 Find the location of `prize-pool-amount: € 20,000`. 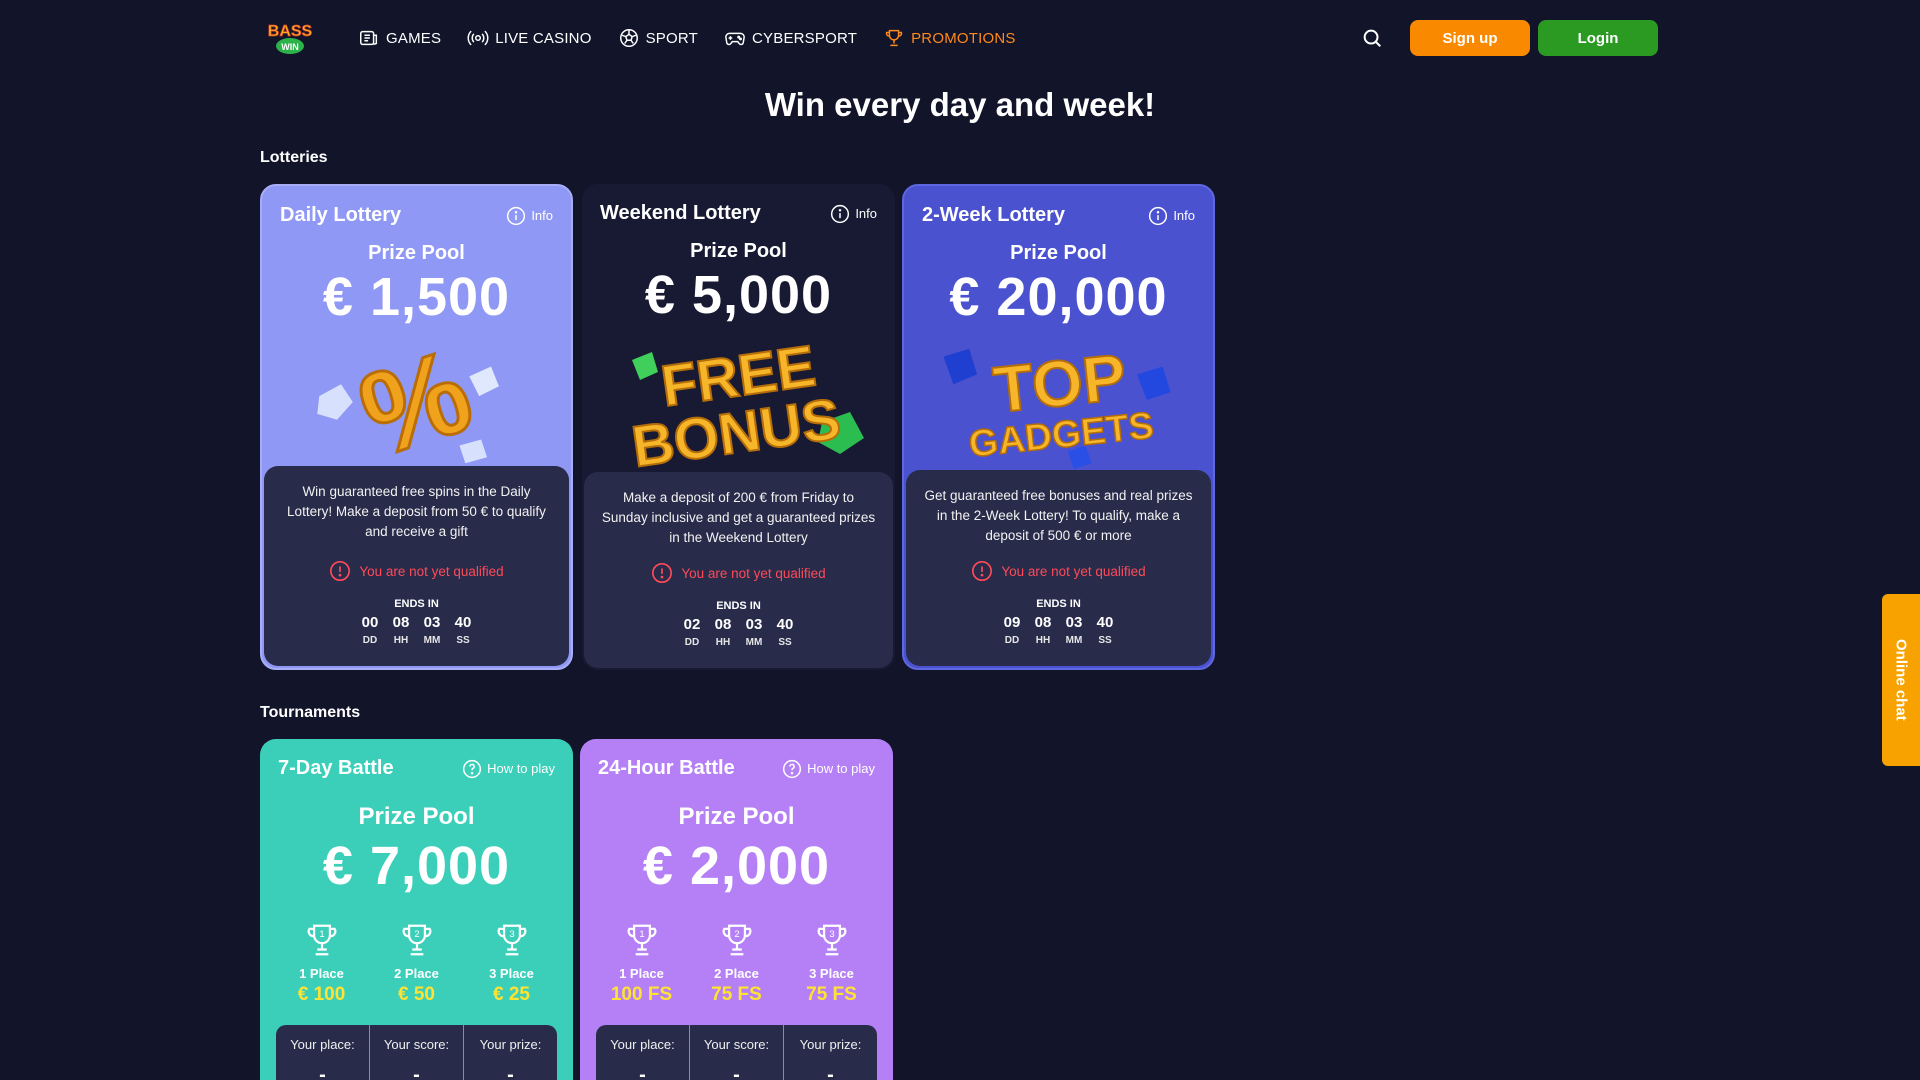

prize-pool-amount: € 20,000 is located at coordinates (1058, 297).